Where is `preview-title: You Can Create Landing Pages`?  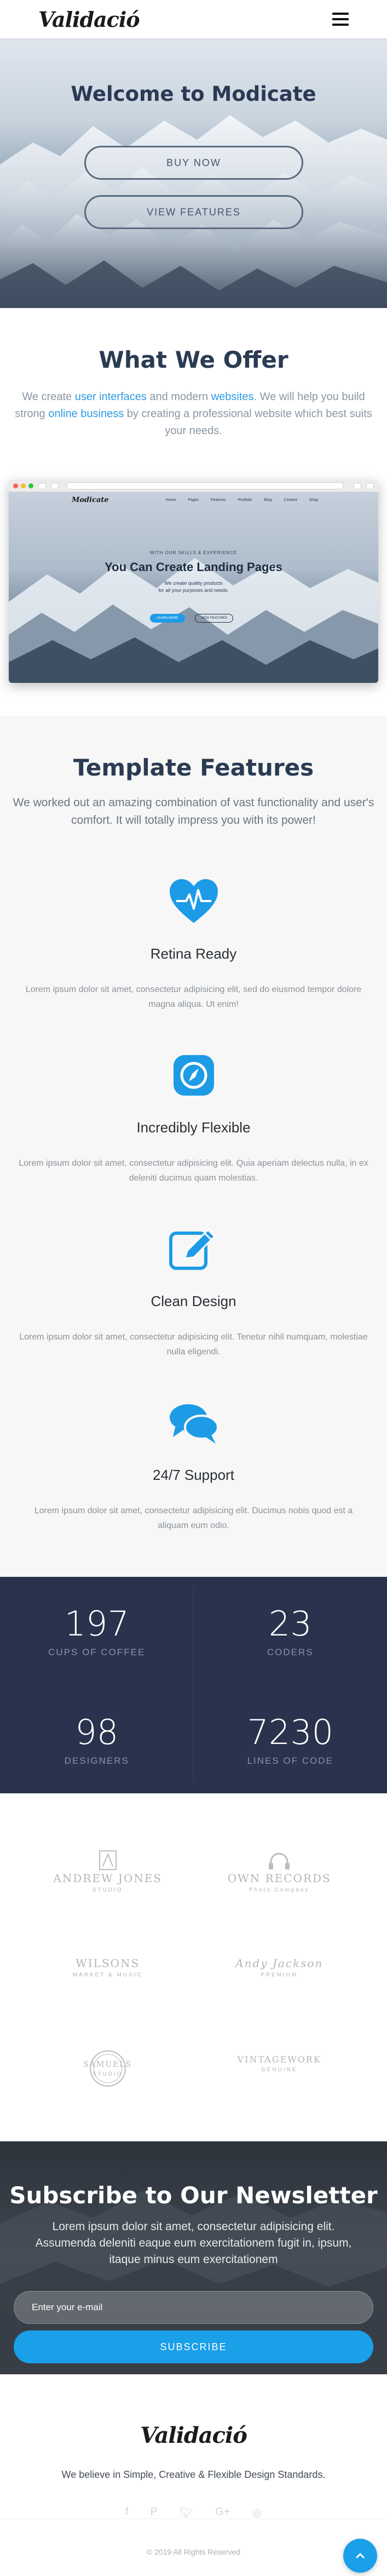 preview-title: You Can Create Landing Pages is located at coordinates (193, 567).